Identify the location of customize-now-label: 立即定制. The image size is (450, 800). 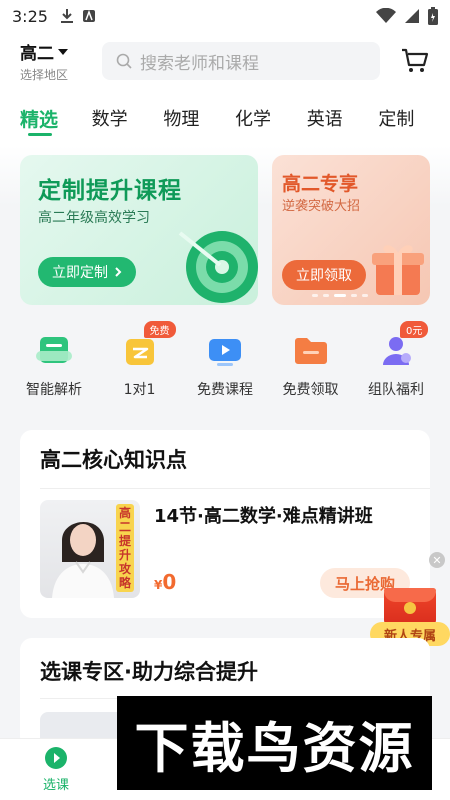
(80, 273).